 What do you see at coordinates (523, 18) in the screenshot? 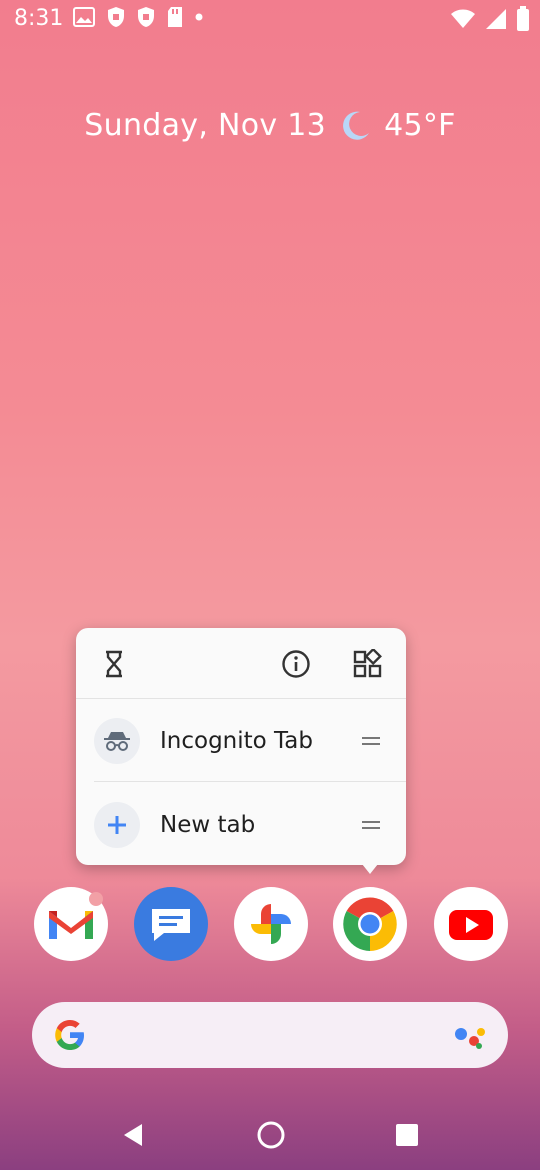
I see `battery-icon` at bounding box center [523, 18].